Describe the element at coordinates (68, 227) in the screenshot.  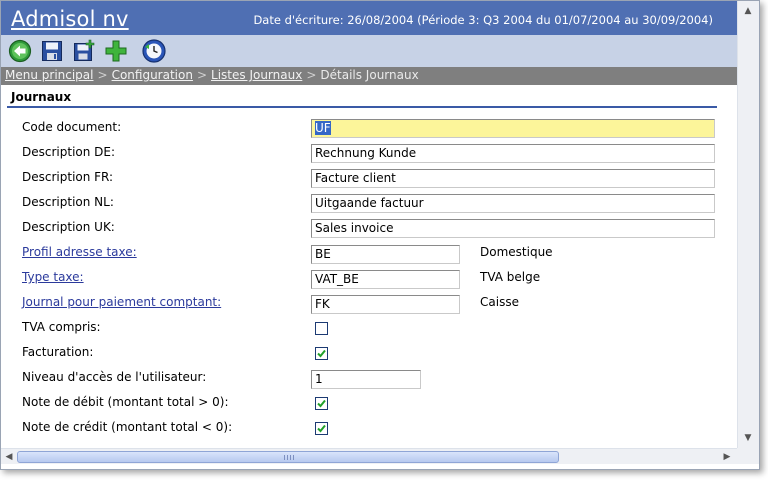
I see `description-uk-label: Description UK:` at that location.